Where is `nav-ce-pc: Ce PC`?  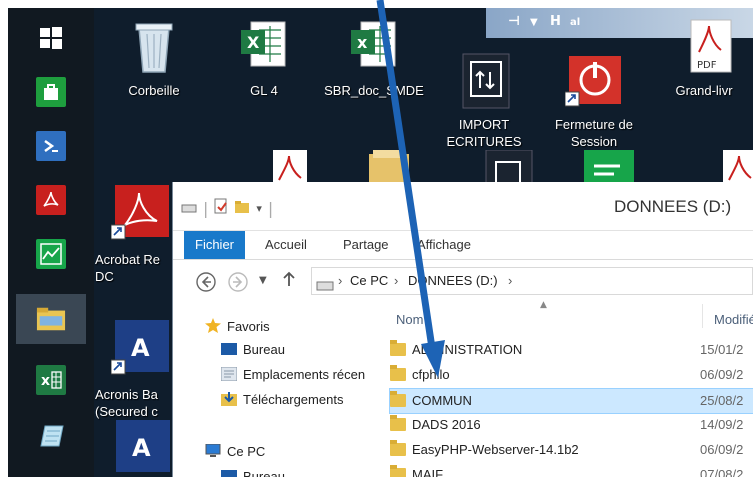
nav-ce-pc: Ce PC is located at coordinates (235, 451).